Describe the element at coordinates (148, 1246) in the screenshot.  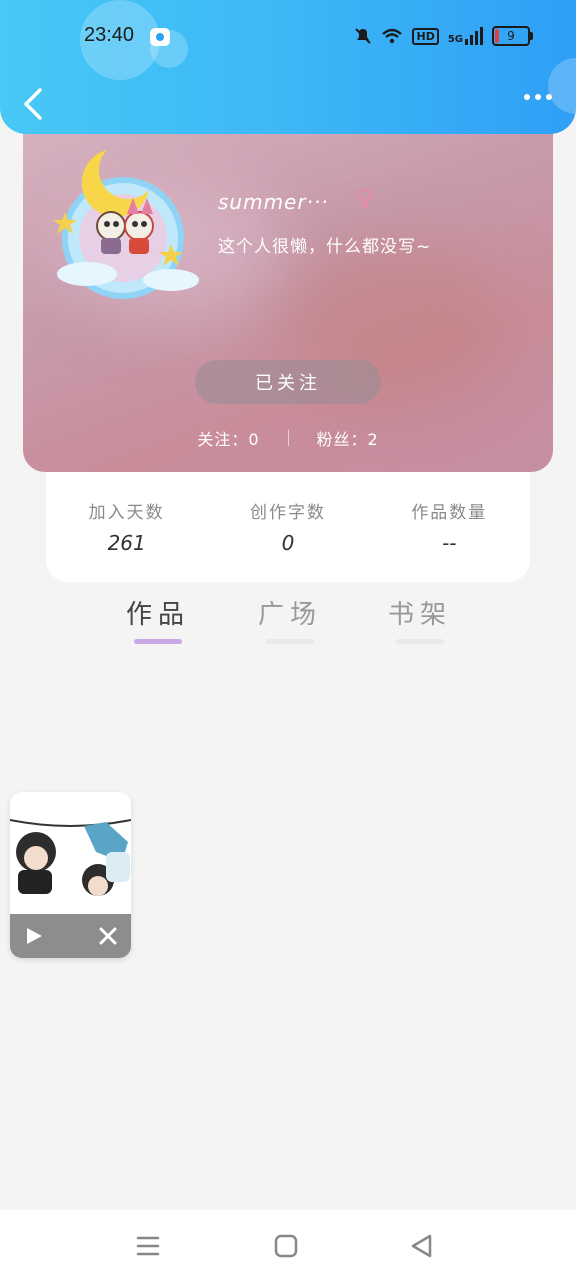
I see `menu-icon` at that location.